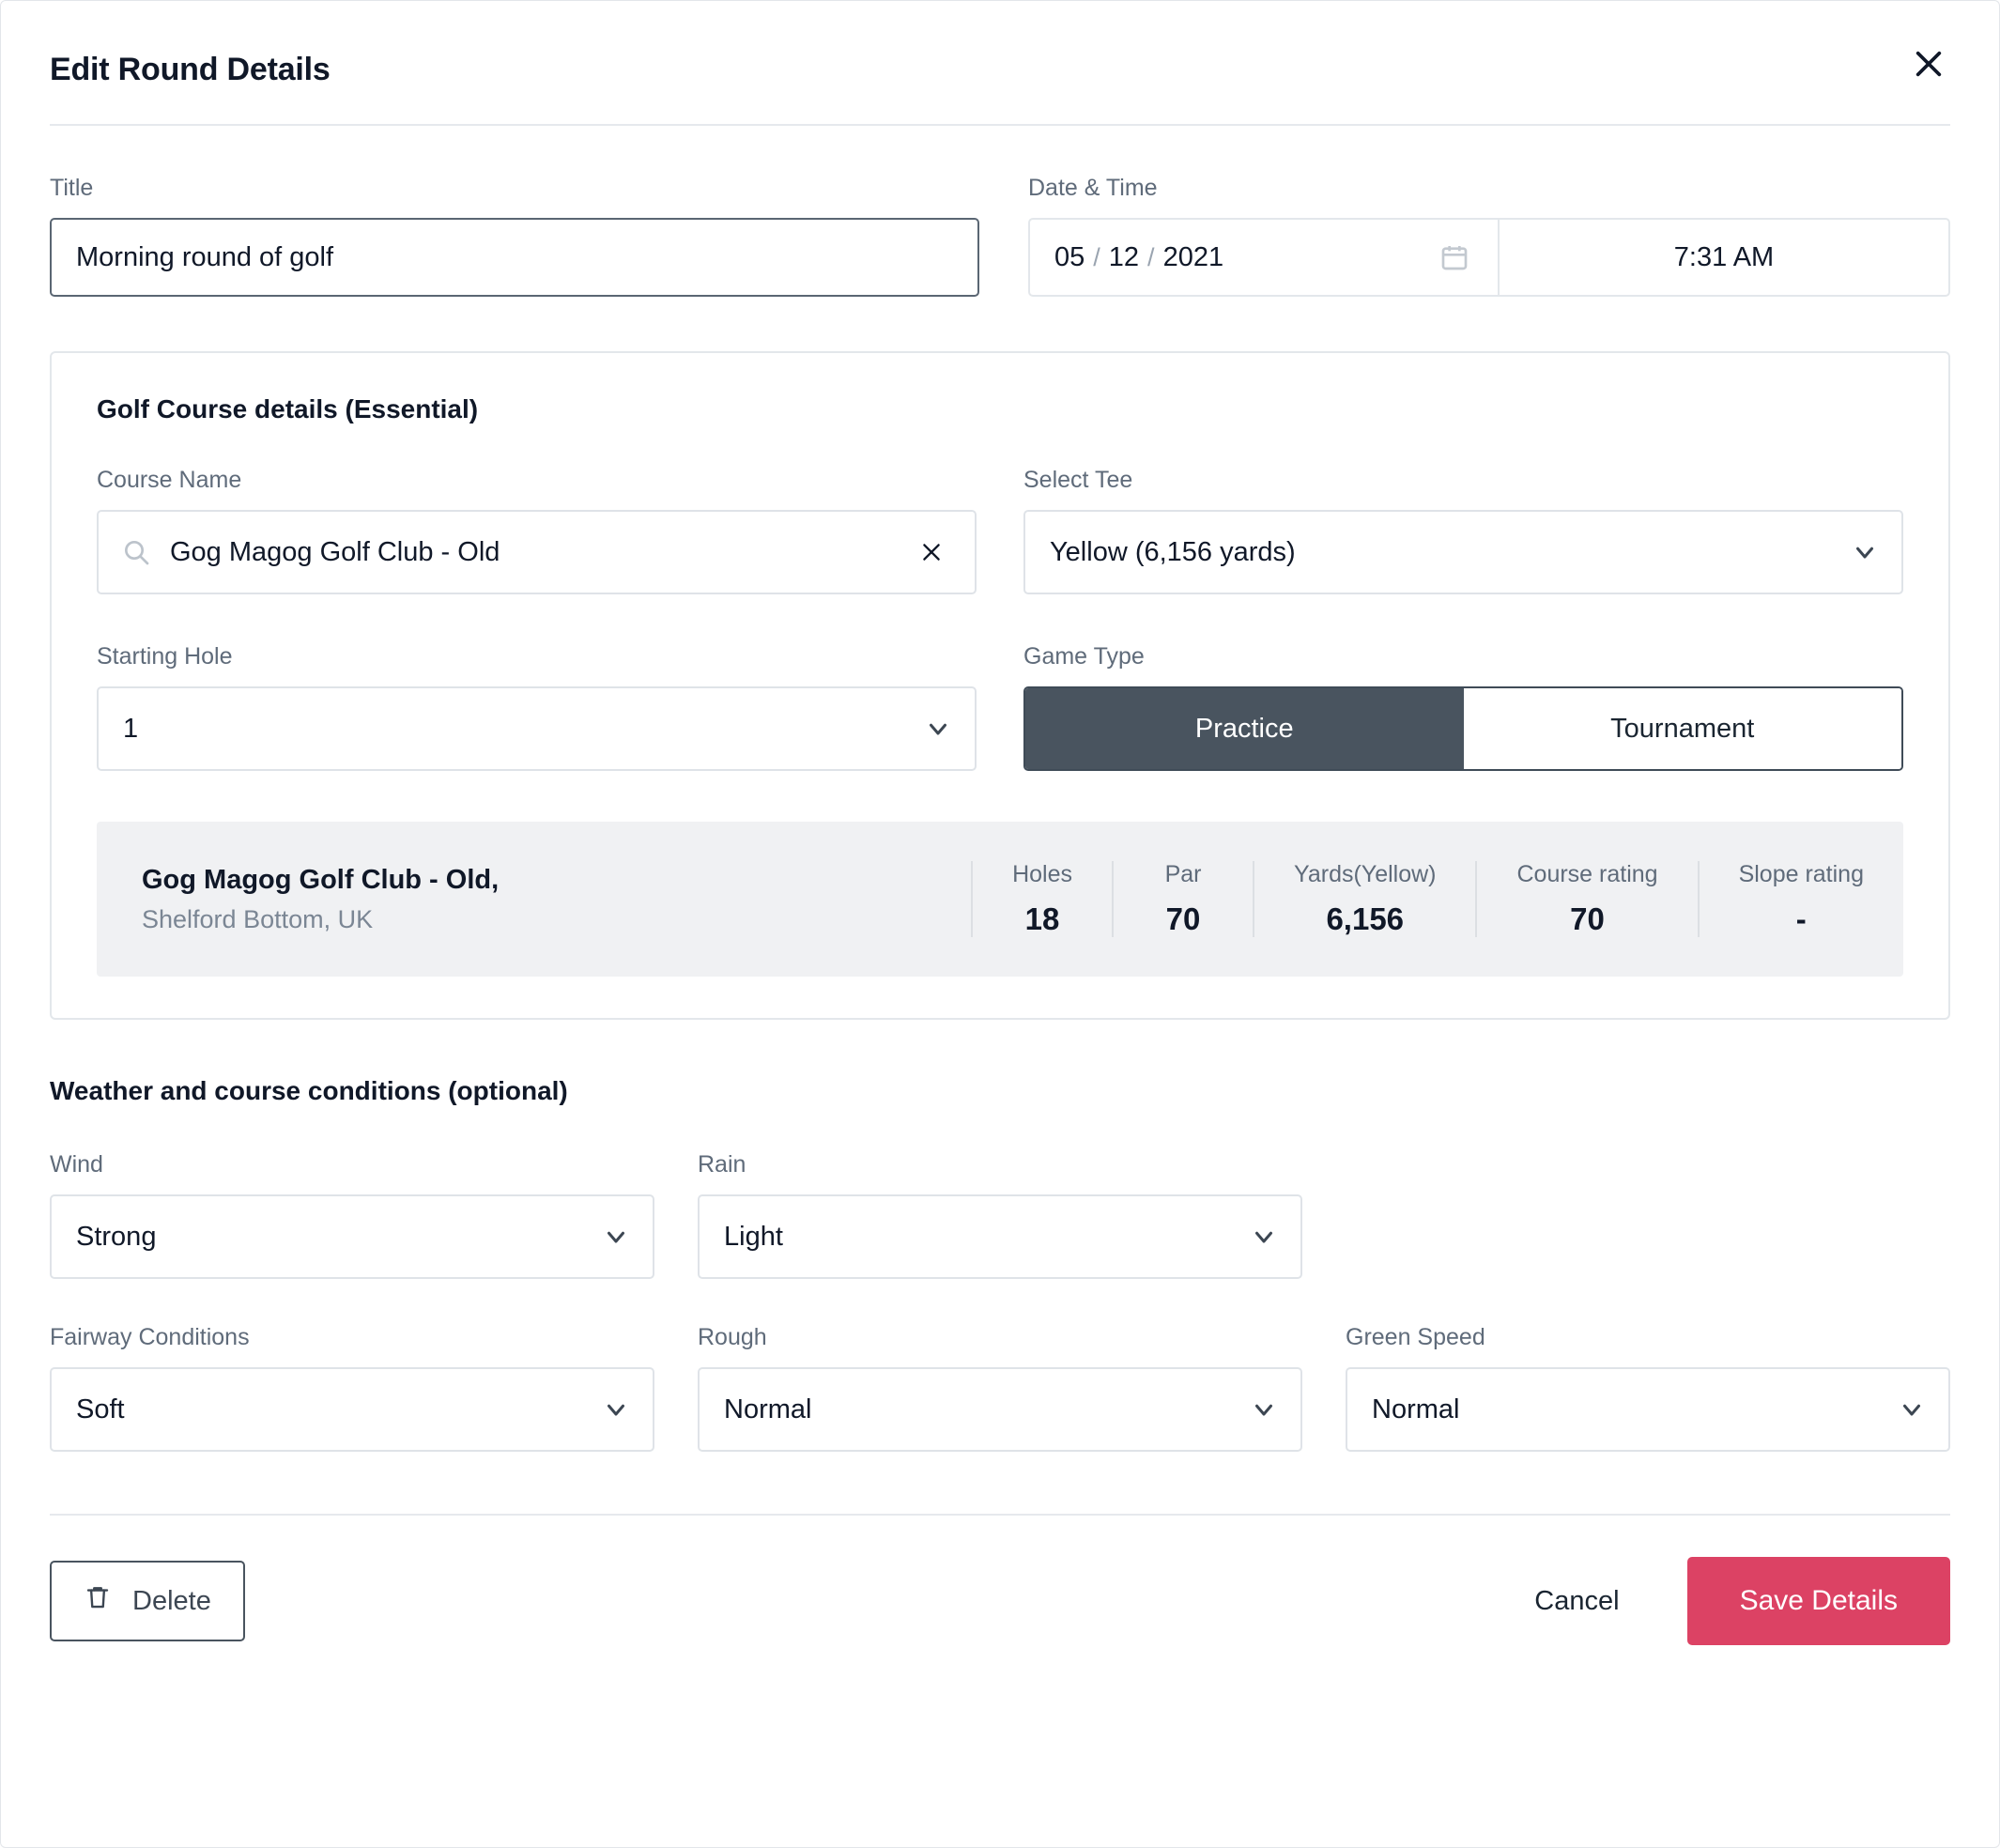 The width and height of the screenshot is (2000, 1848). I want to click on starting-hole-value: 1, so click(131, 728).